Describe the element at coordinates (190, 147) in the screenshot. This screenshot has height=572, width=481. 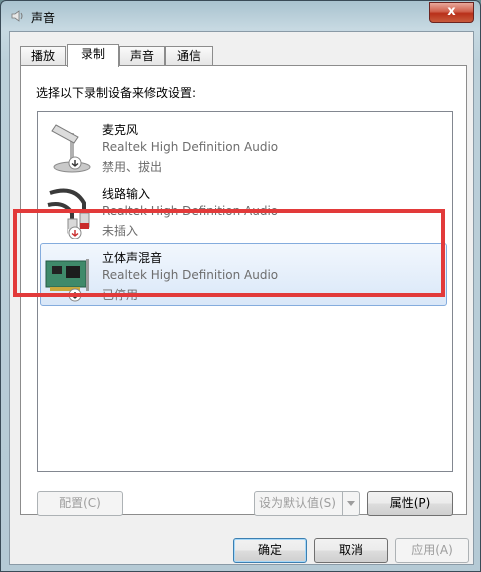
I see `device-driver: Realtek High Definition Audio` at that location.